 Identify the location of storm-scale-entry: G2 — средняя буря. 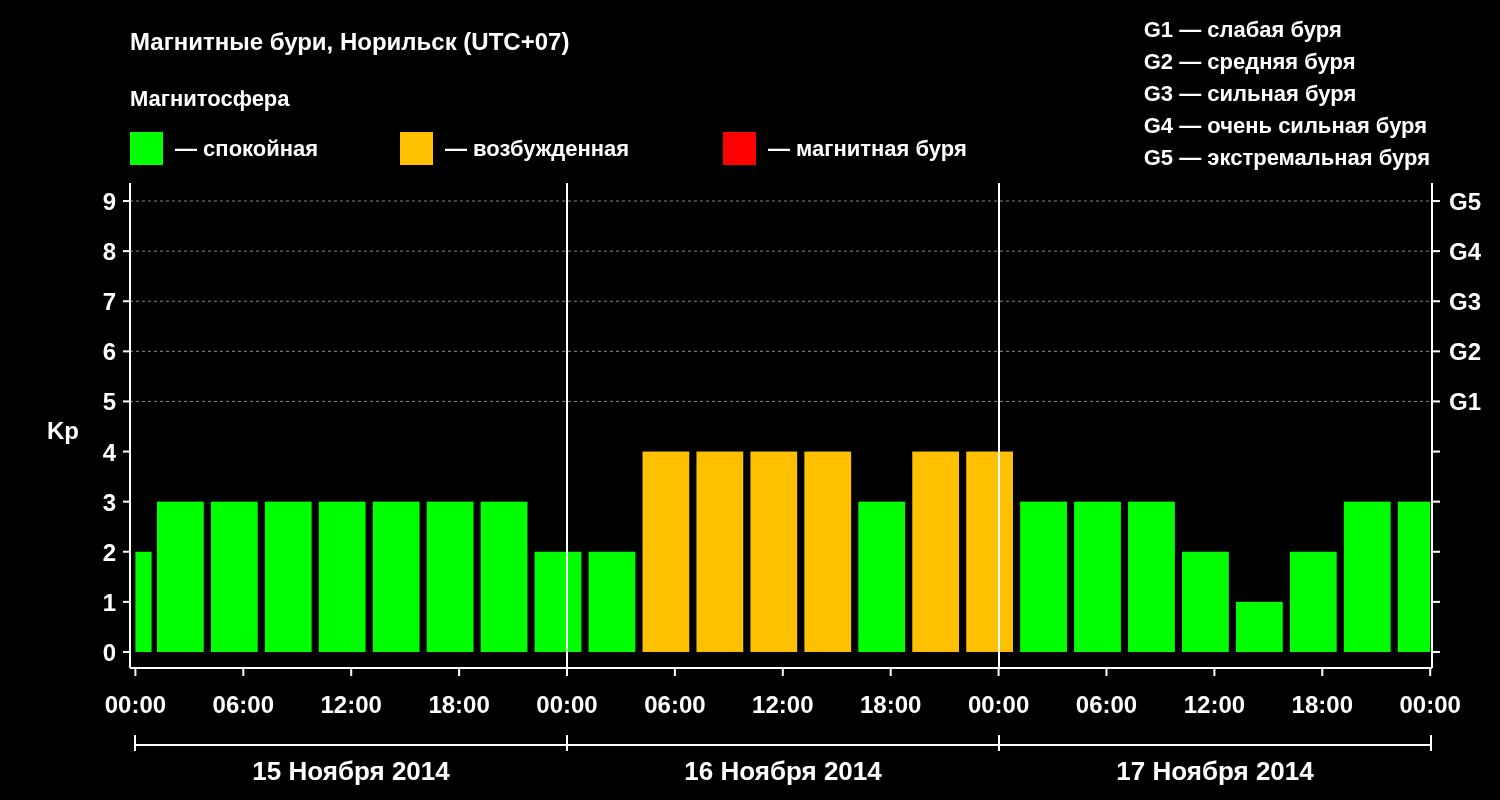
(1250, 62).